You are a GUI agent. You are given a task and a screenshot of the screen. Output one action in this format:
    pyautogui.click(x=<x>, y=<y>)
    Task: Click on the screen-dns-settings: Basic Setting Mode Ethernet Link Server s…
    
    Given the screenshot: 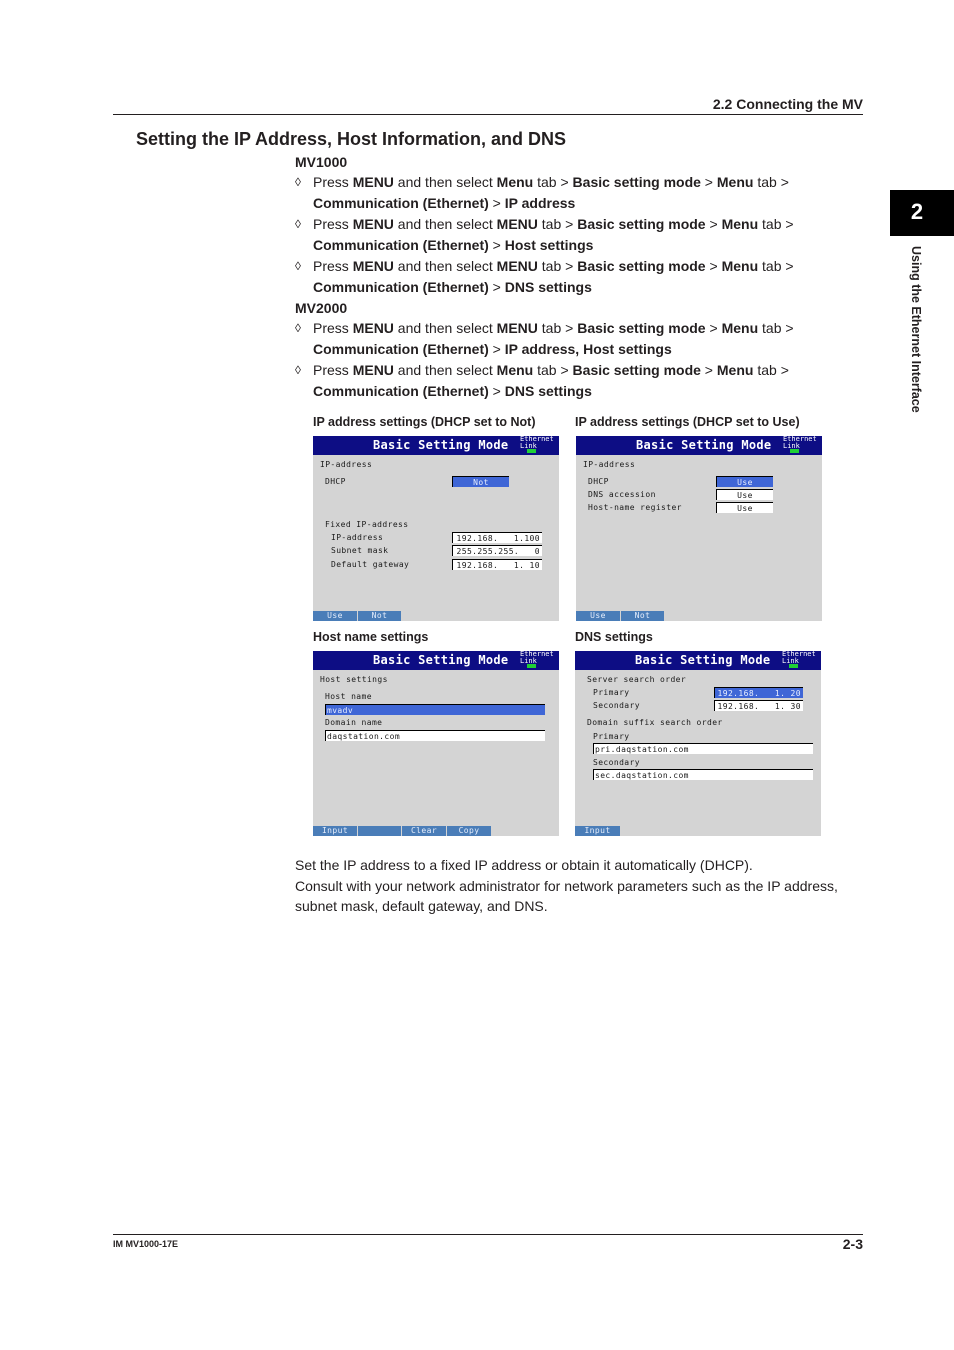 What is the action you would take?
    pyautogui.click(x=698, y=743)
    